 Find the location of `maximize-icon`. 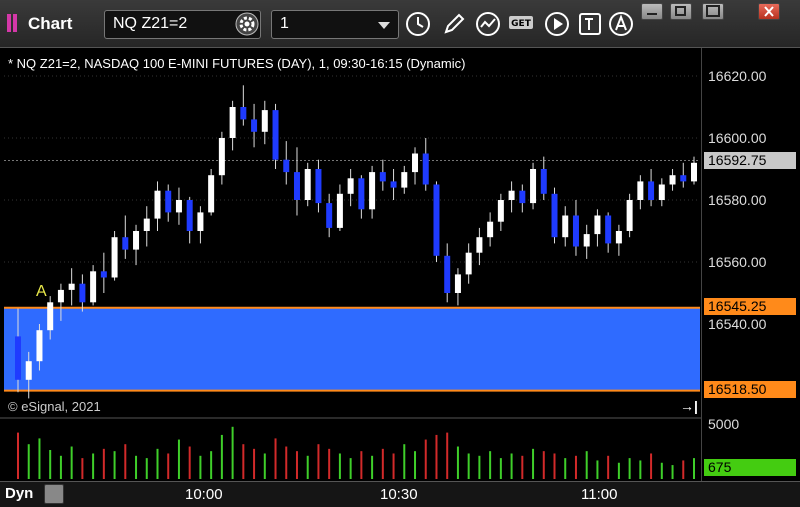

maximize-icon is located at coordinates (713, 11).